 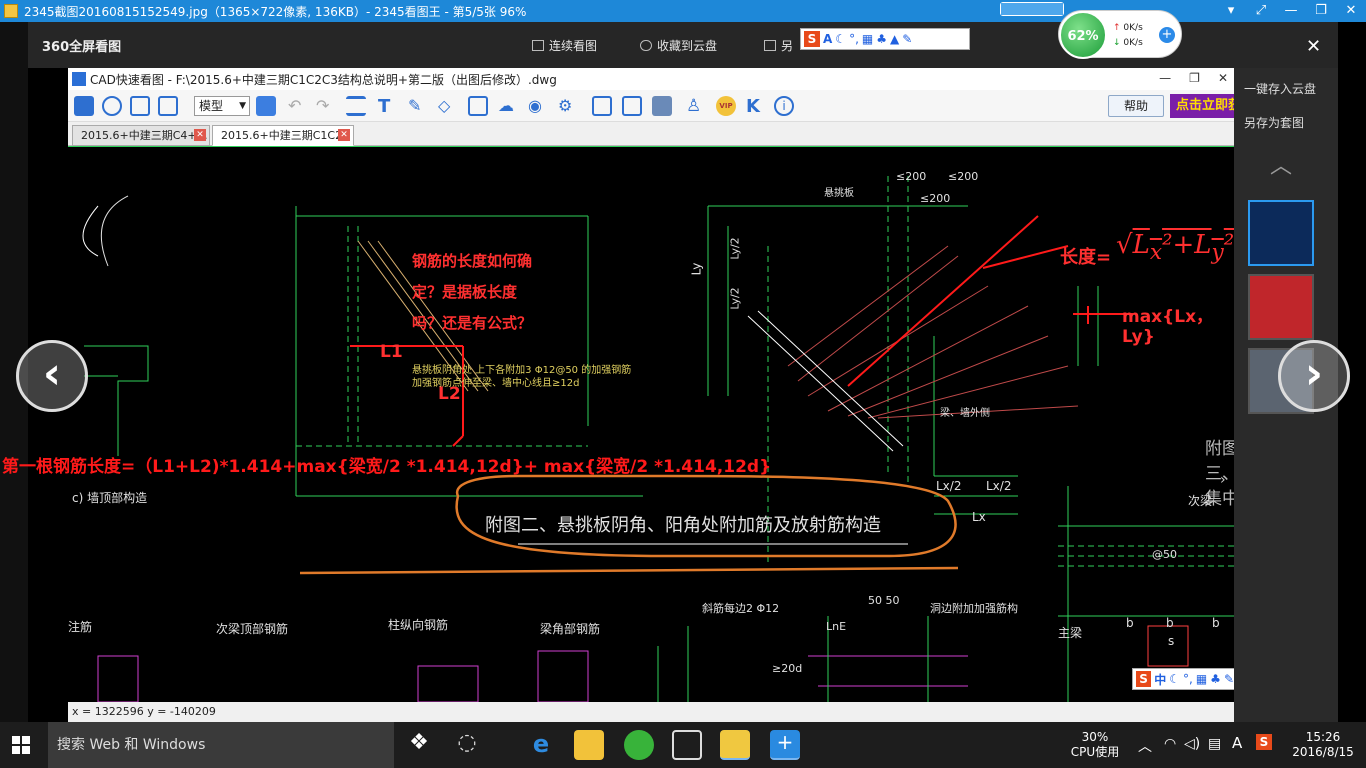 What do you see at coordinates (778, 45) in the screenshot?
I see `save-as-button: 另` at bounding box center [778, 45].